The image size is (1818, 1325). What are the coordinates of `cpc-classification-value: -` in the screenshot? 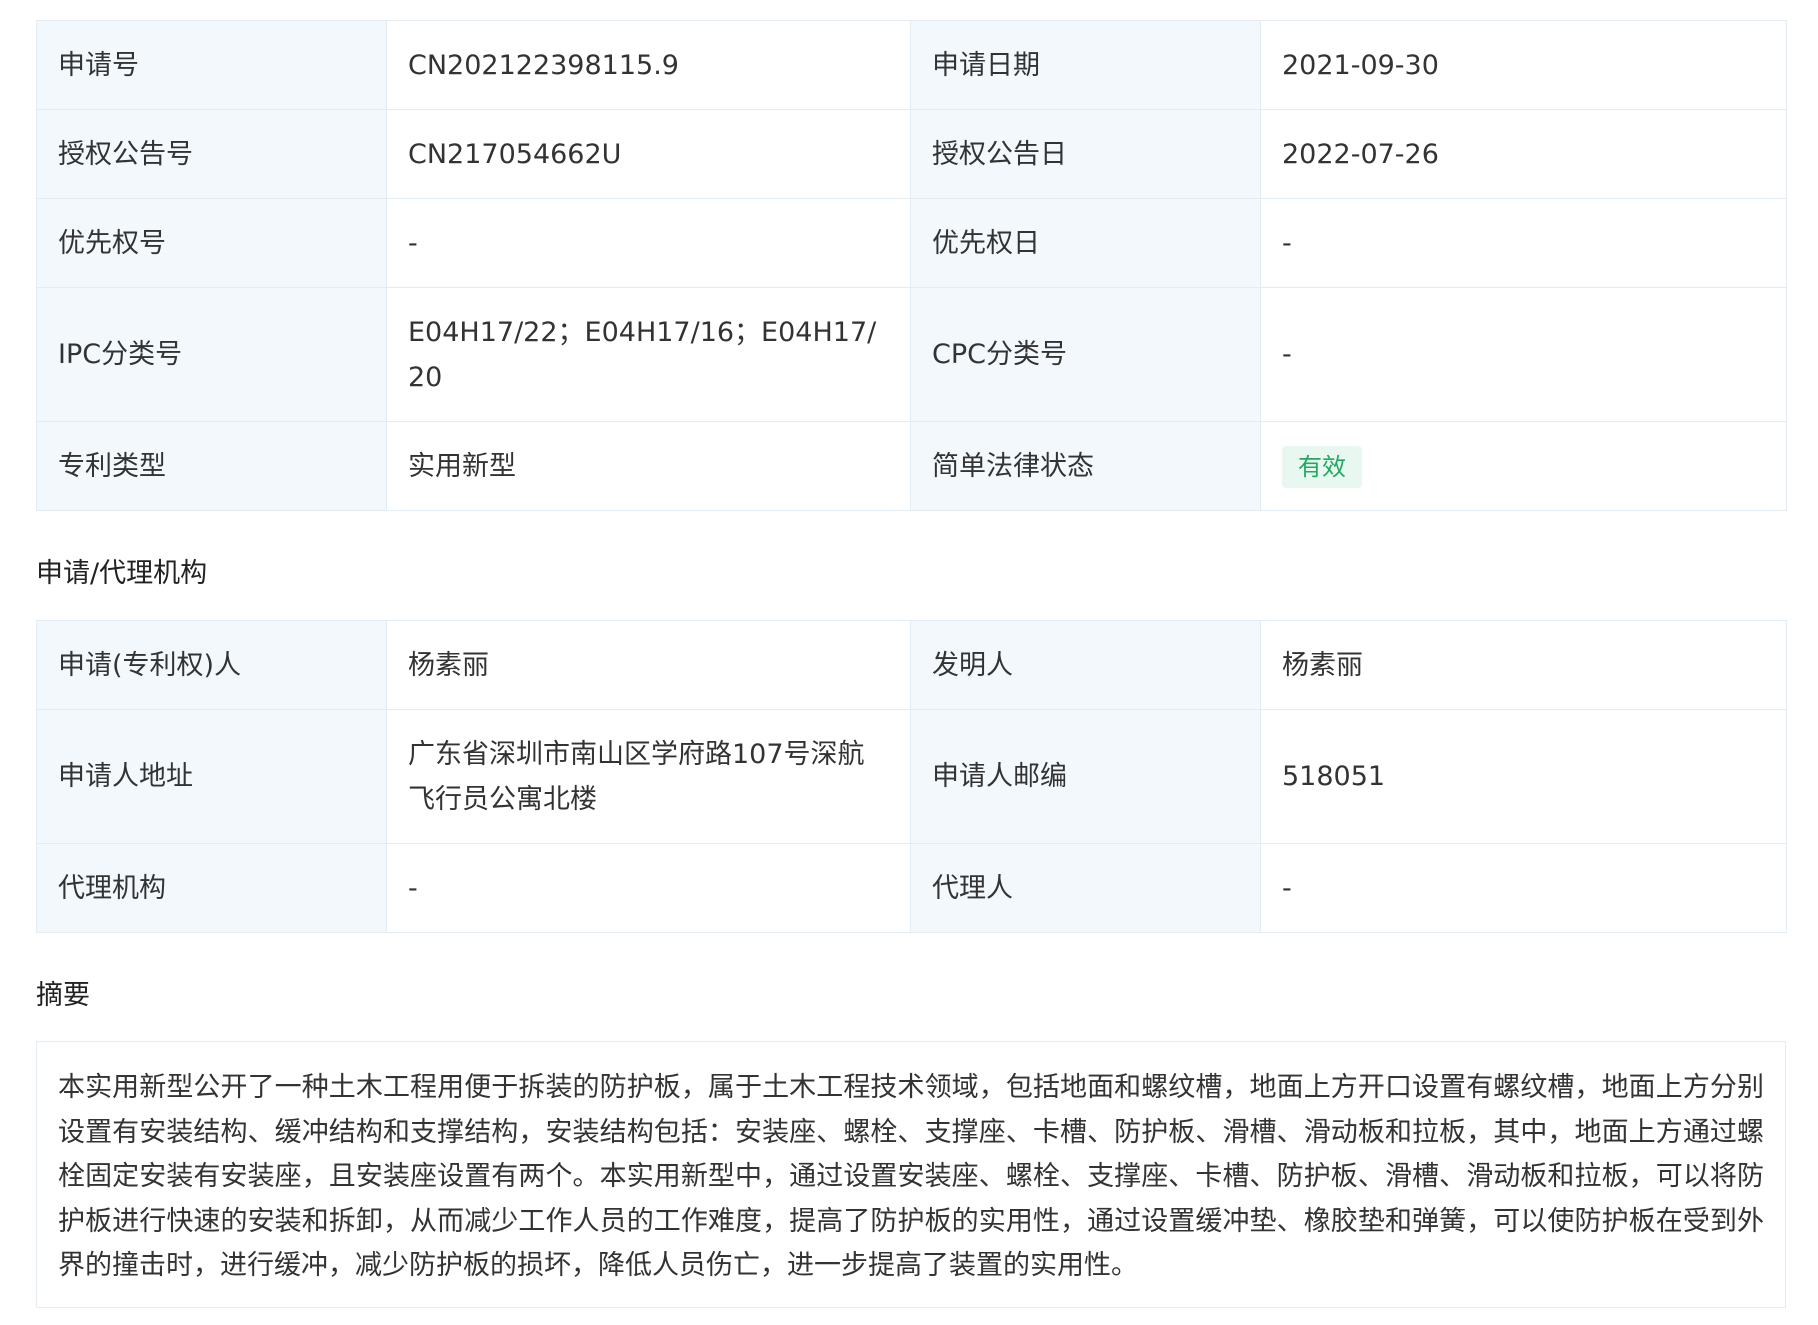 It's located at (1523, 354).